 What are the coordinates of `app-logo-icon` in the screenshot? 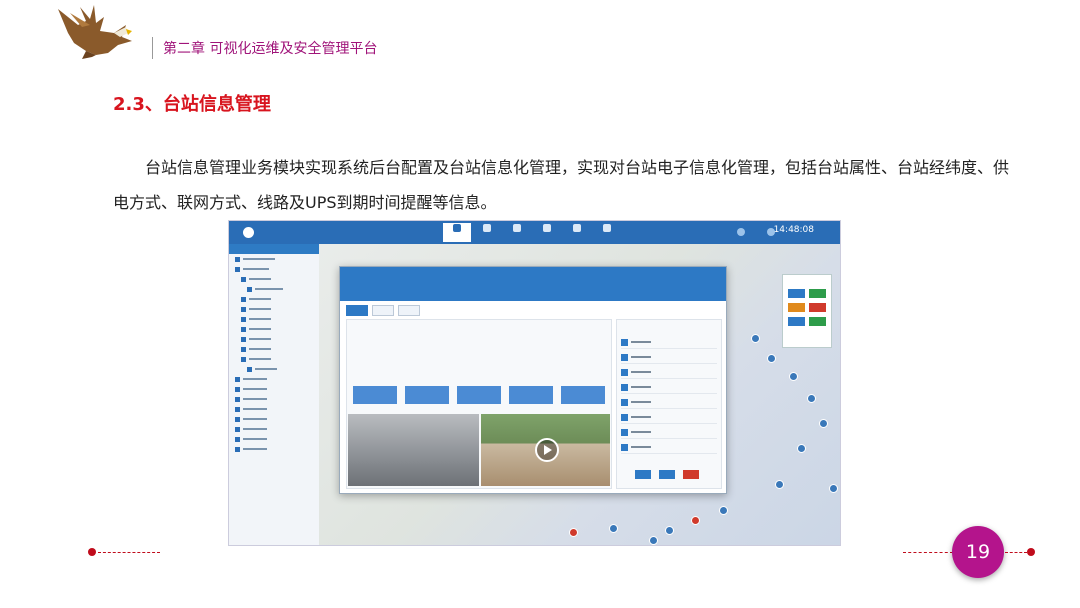 It's located at (248, 232).